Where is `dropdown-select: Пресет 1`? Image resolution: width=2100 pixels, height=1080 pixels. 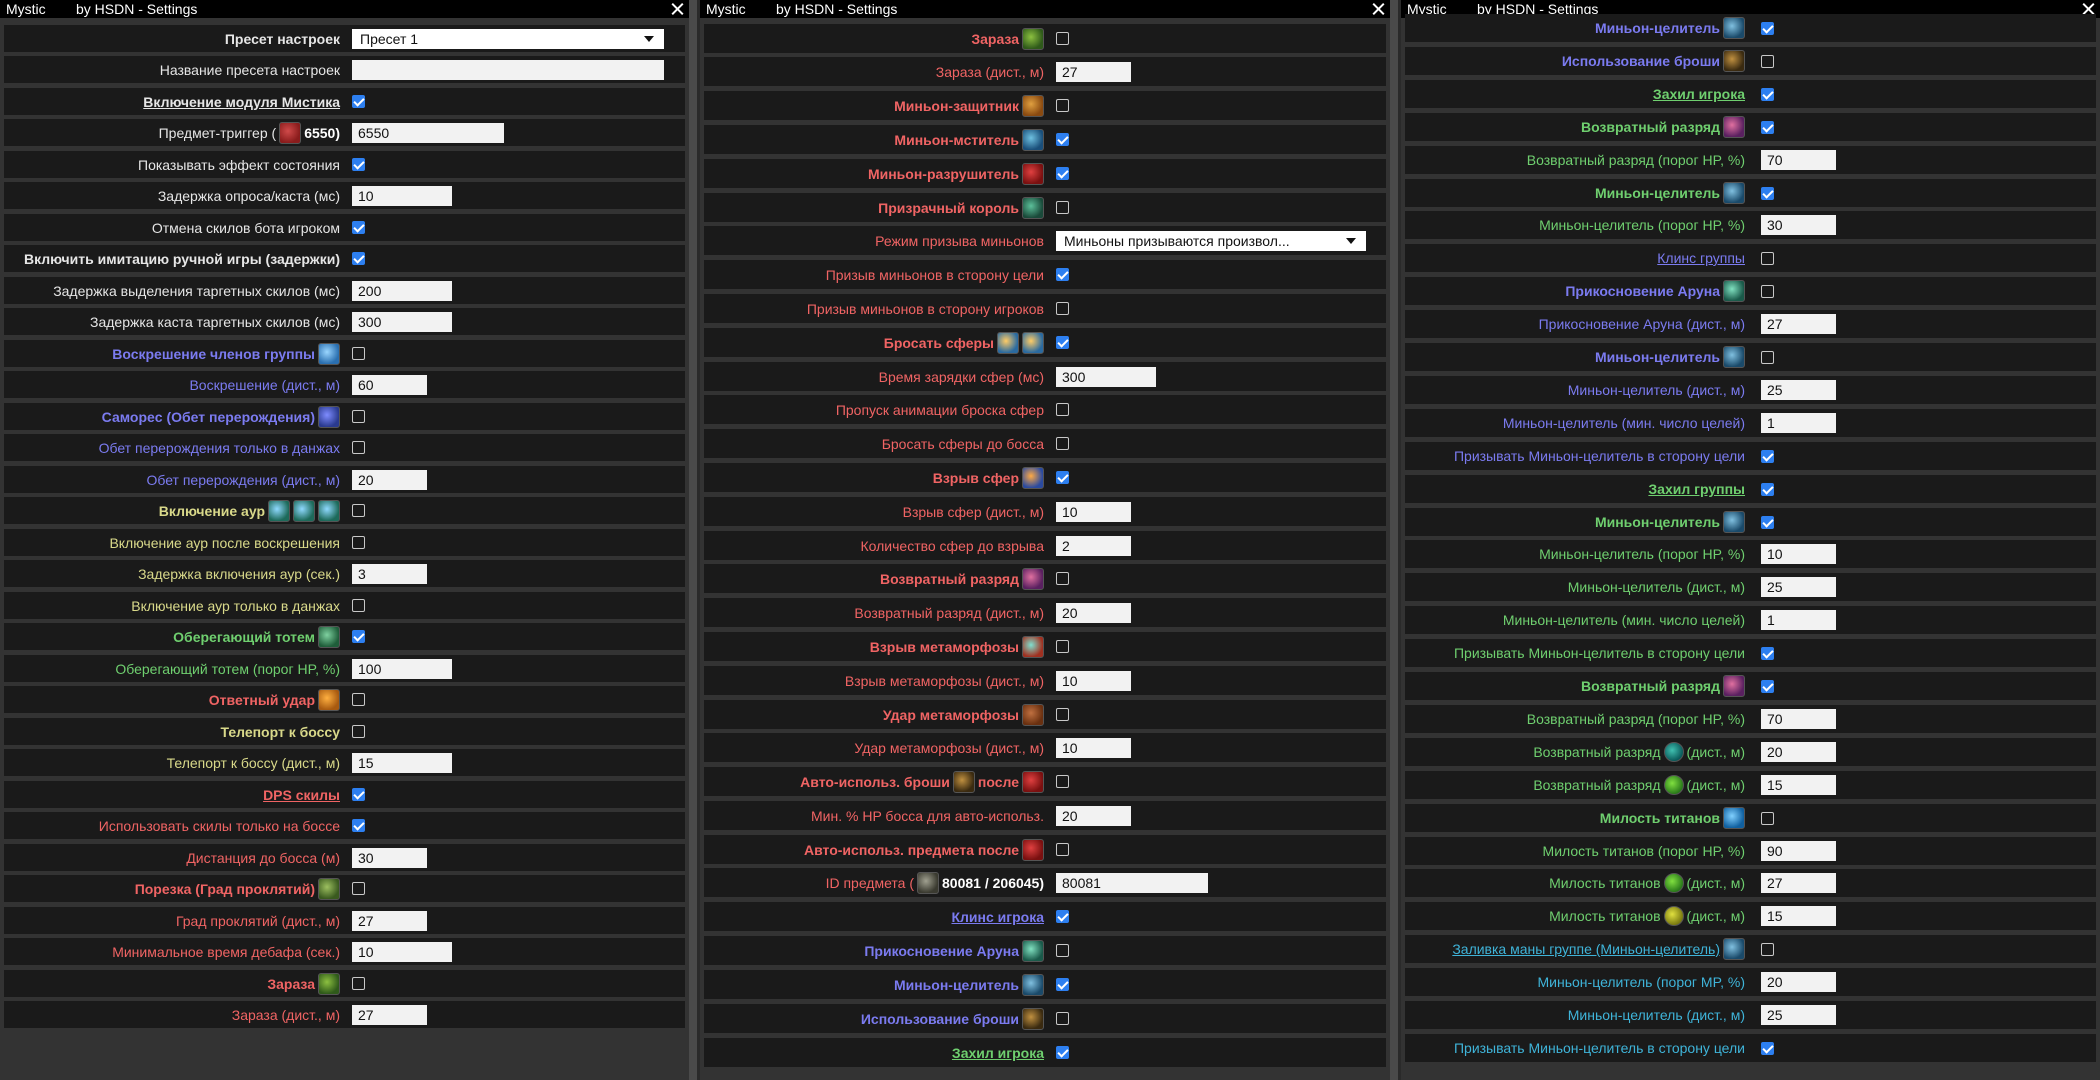 dropdown-select: Пресет 1 is located at coordinates (508, 38).